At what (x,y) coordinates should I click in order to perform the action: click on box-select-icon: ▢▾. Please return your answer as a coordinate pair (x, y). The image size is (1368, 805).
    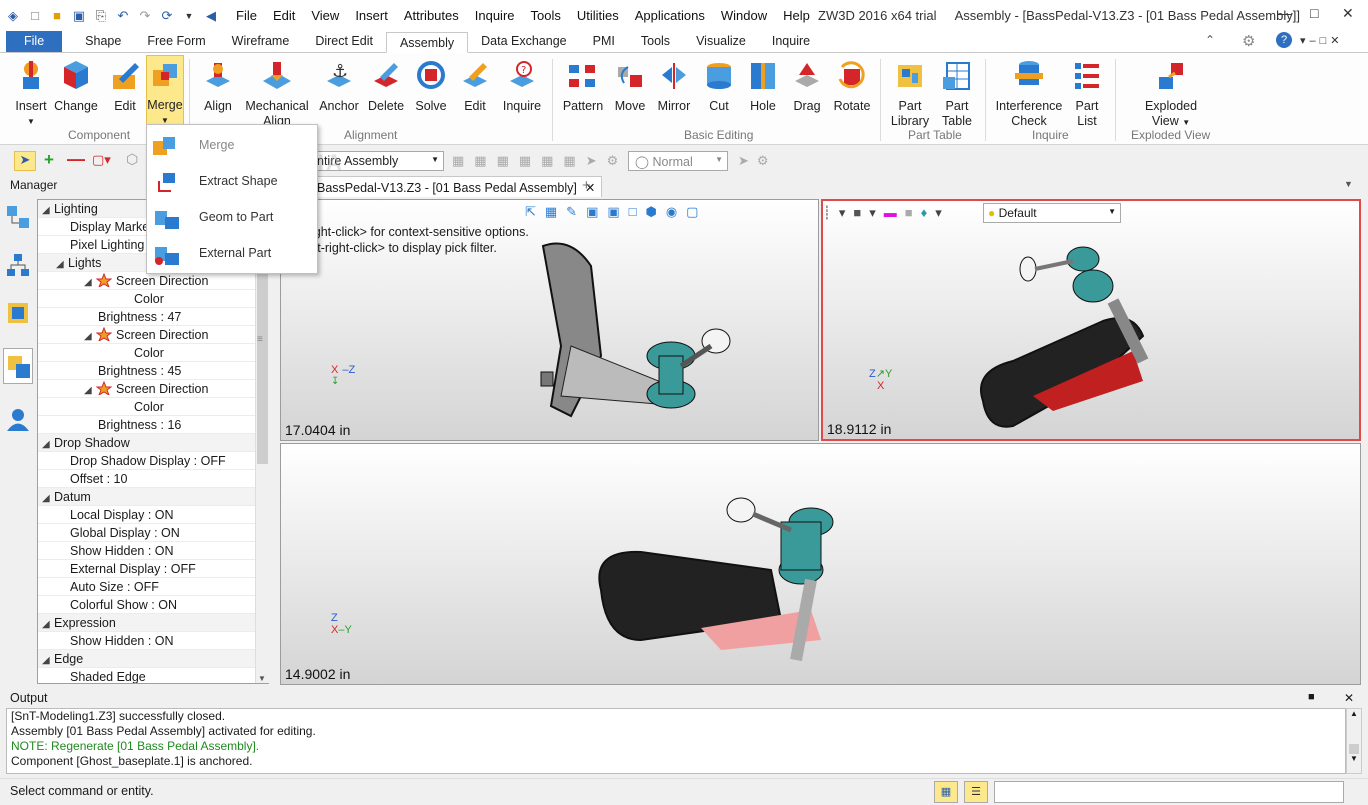
    Looking at the image, I should click on (101, 160).